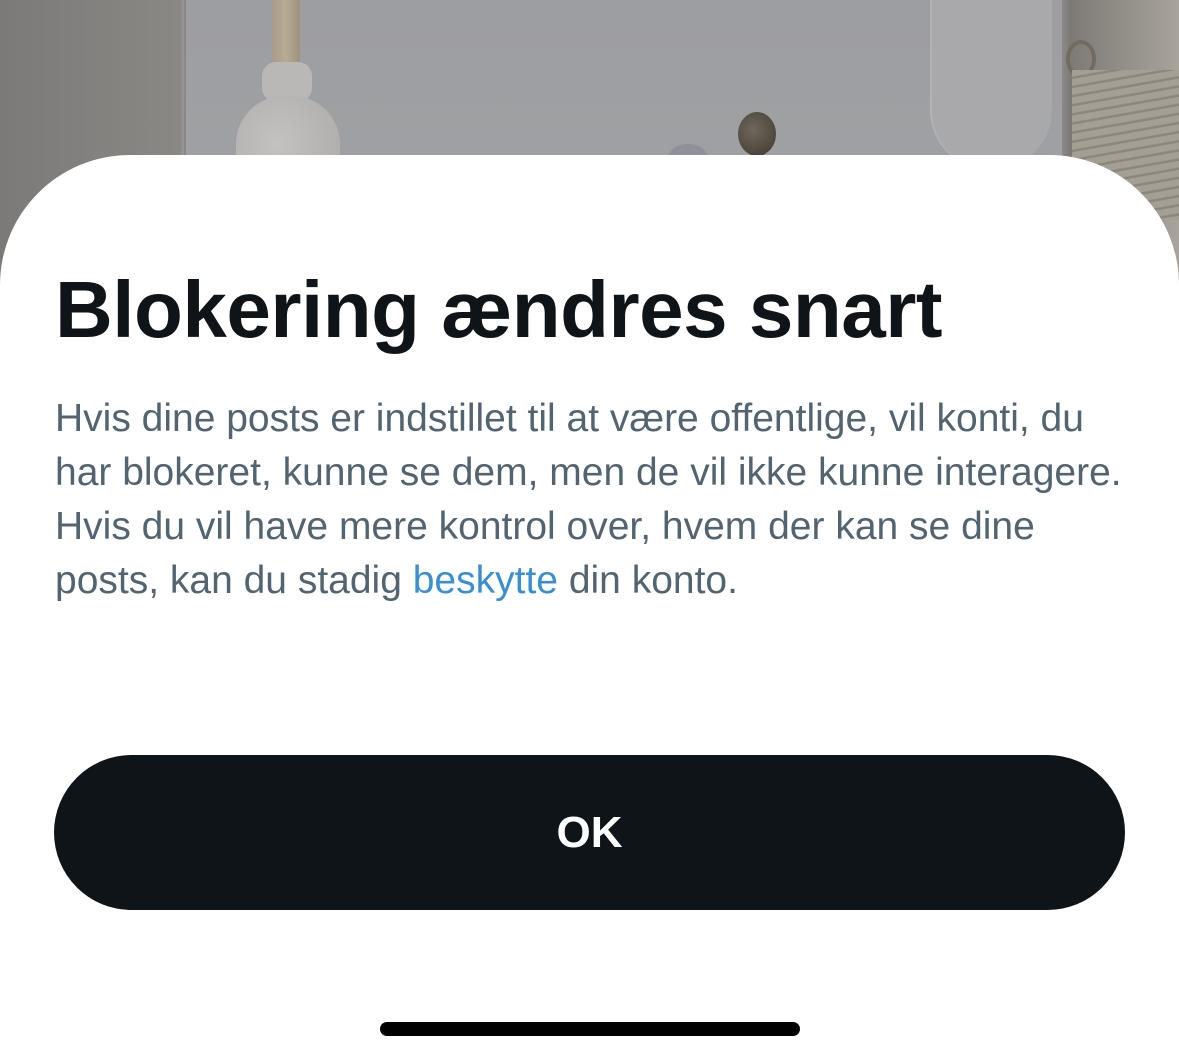 Image resolution: width=1179 pixels, height=1059 pixels. What do you see at coordinates (499, 309) in the screenshot?
I see `sheet-title: Blokering ændres snart` at bounding box center [499, 309].